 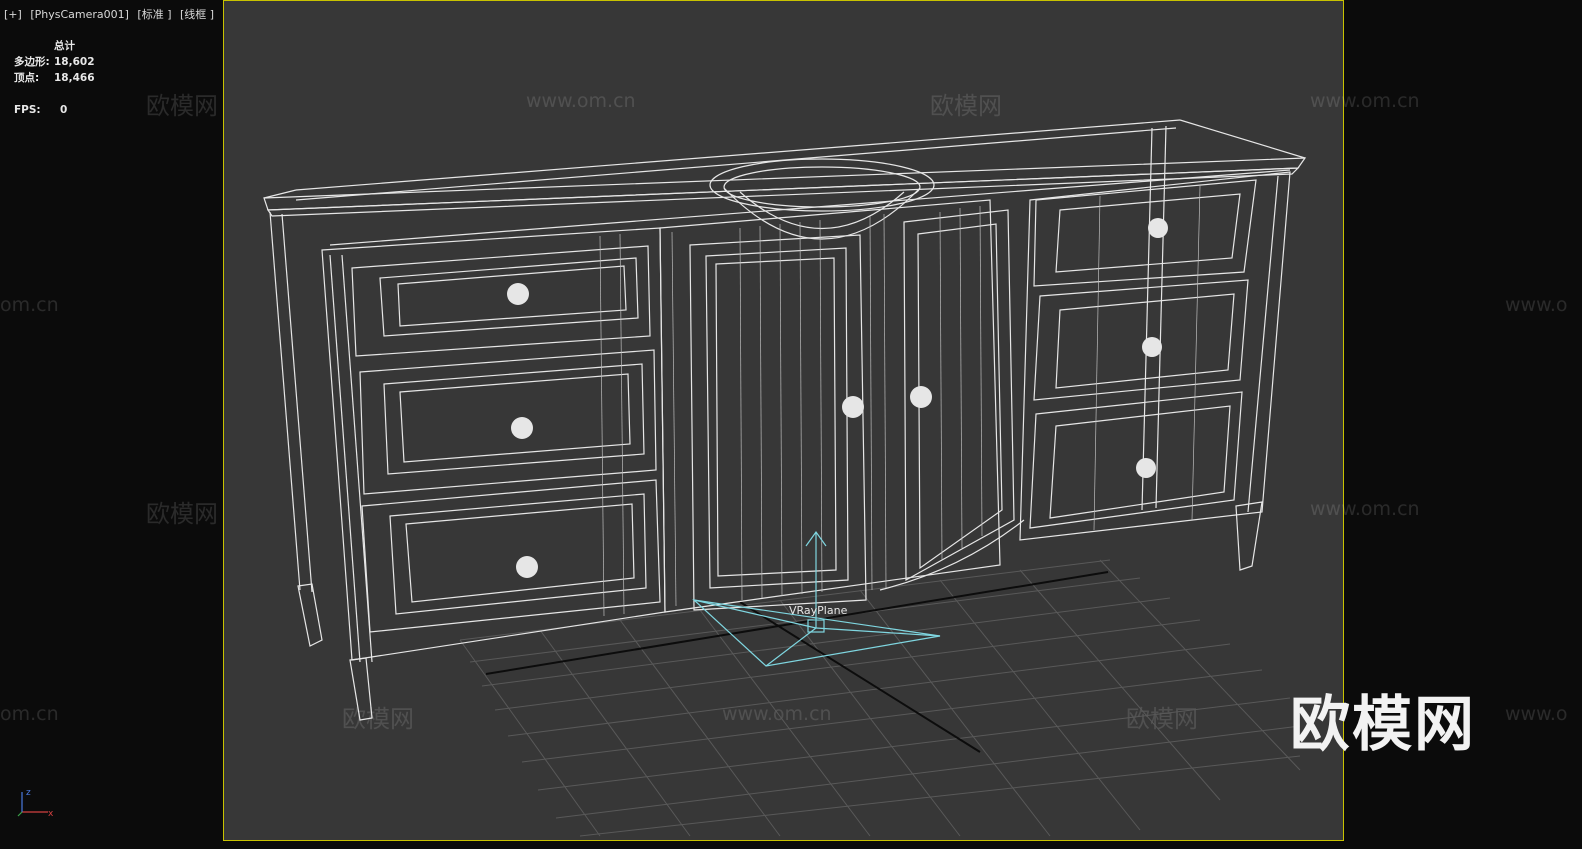 I want to click on brand-logo: 欧模网, so click(x=1383, y=725).